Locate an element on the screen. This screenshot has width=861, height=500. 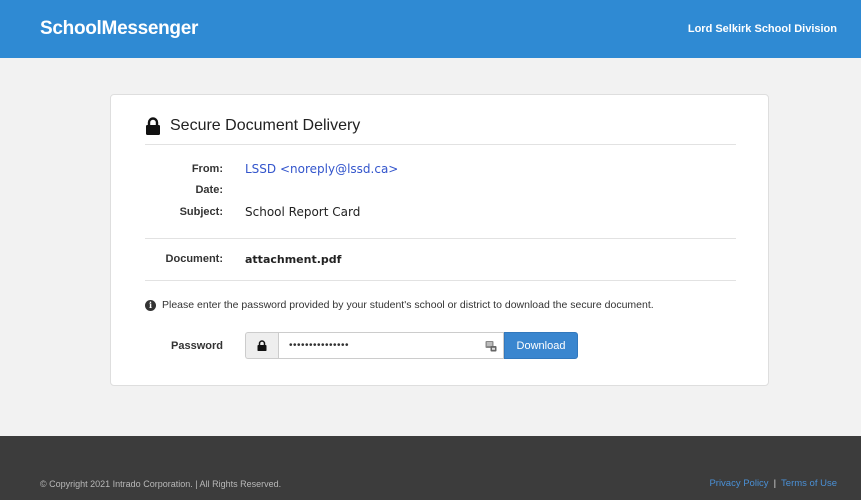
subject-row: Subject: School Report Card is located at coordinates (445, 212).